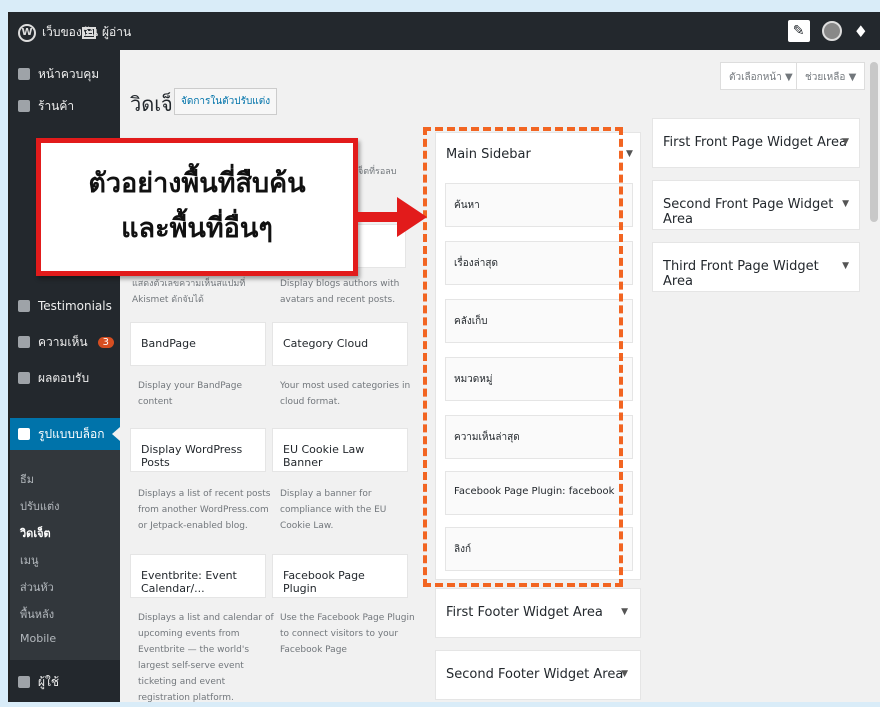  I want to click on reader-icon, so click(89, 32).